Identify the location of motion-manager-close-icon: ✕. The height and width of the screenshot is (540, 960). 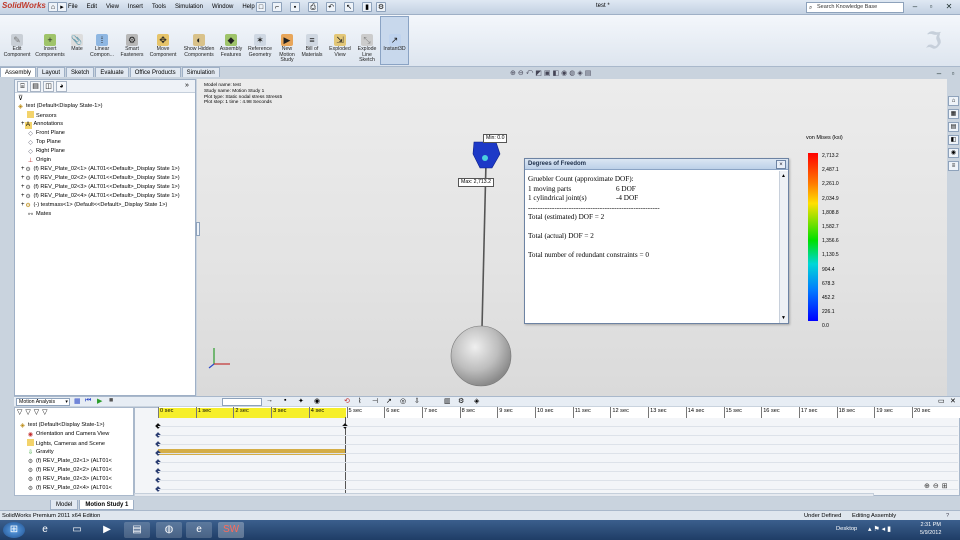
(953, 401).